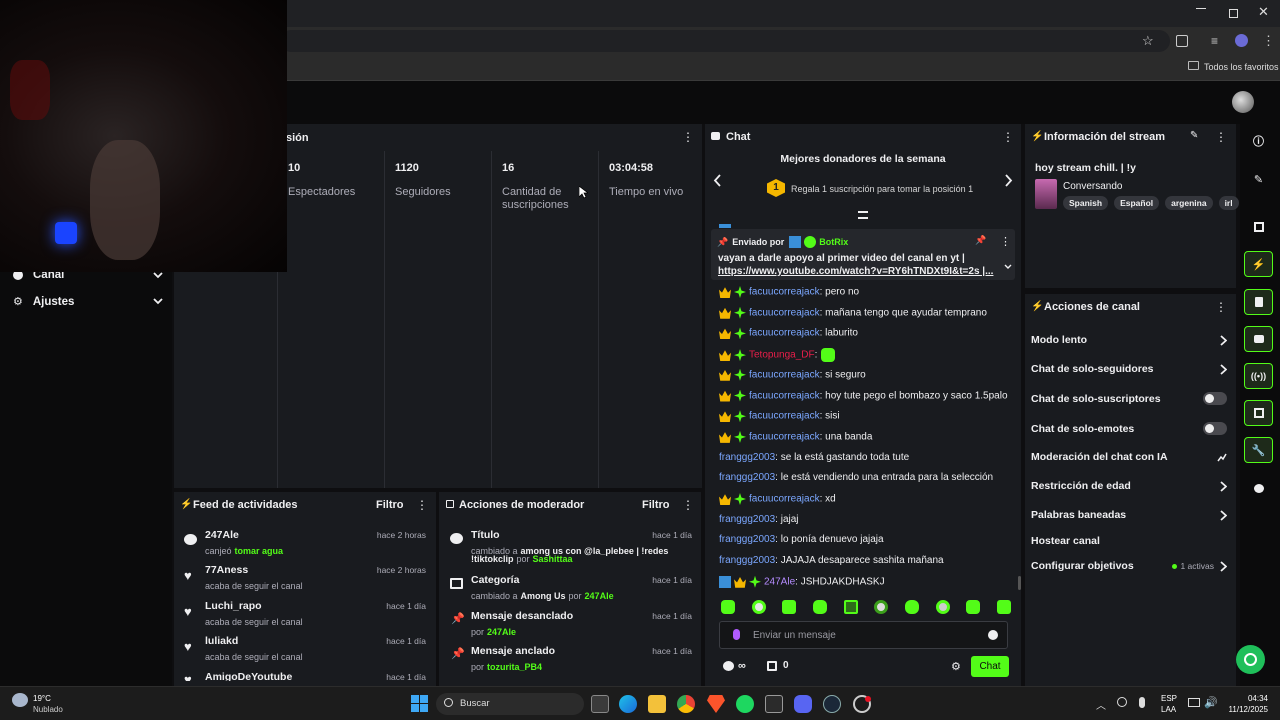  Describe the element at coordinates (553, 559) in the screenshot. I see `mod-action-user: Sashittaa` at that location.